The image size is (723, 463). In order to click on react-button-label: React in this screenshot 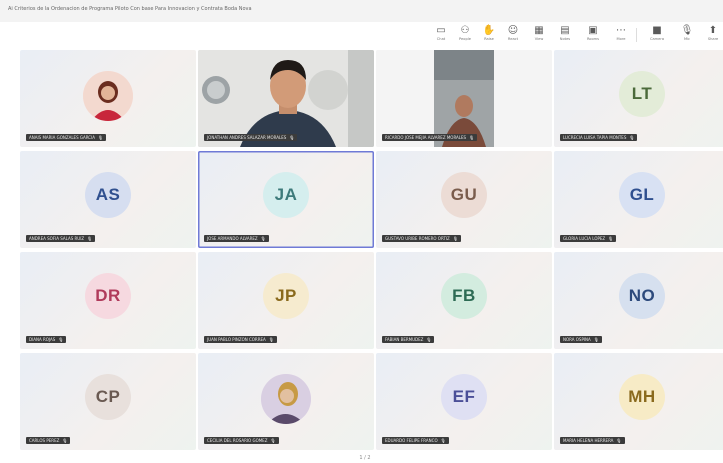, I will do `click(513, 39)`.